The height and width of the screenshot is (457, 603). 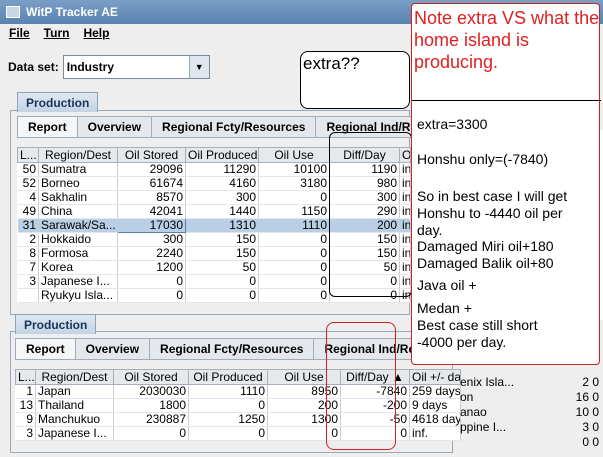 What do you see at coordinates (531, 382) in the screenshot?
I see `list-item: enix Isla... 2 0` at bounding box center [531, 382].